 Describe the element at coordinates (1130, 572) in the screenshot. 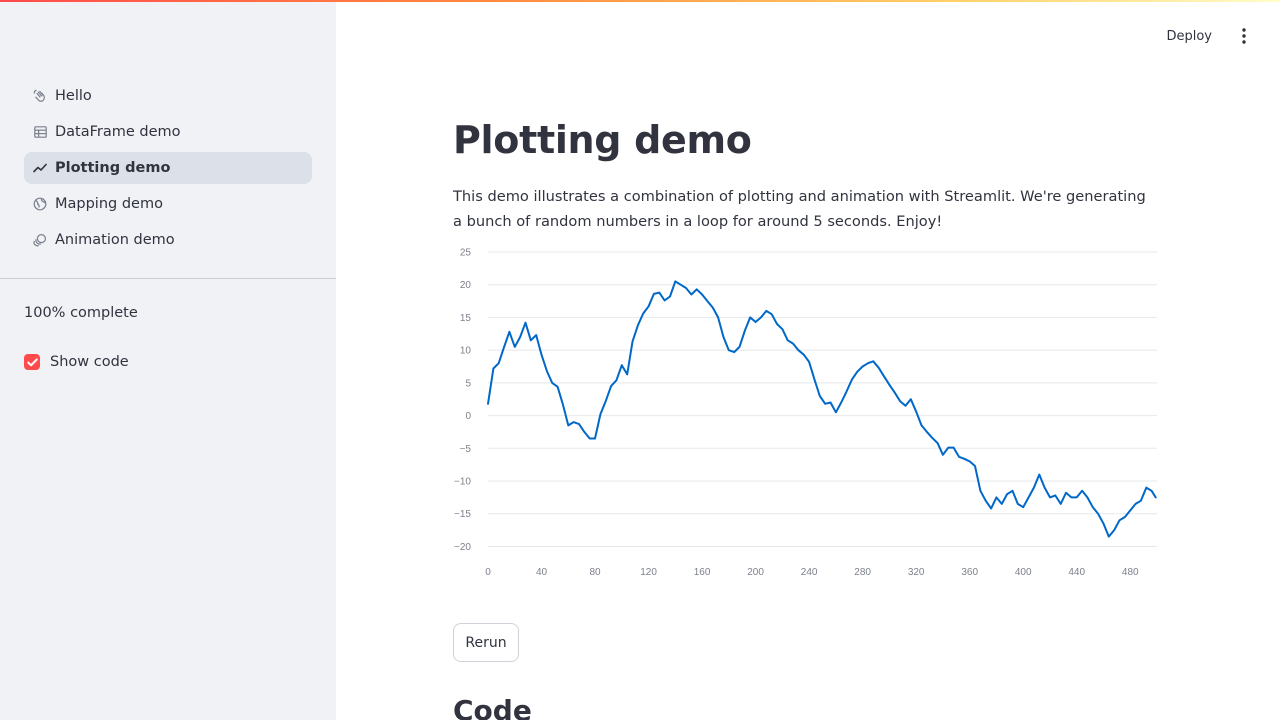

I see `x-tick-label: 480` at that location.